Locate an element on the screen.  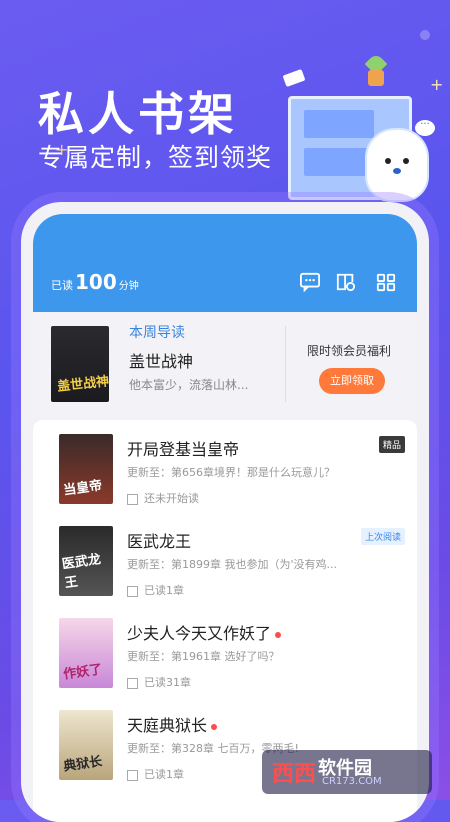
book-cover: 医武龙王 is located at coordinates (86, 561).